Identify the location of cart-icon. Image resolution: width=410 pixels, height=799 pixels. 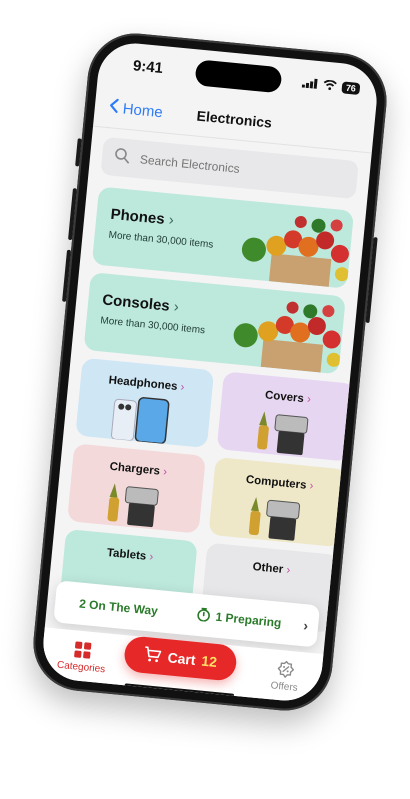
(153, 655).